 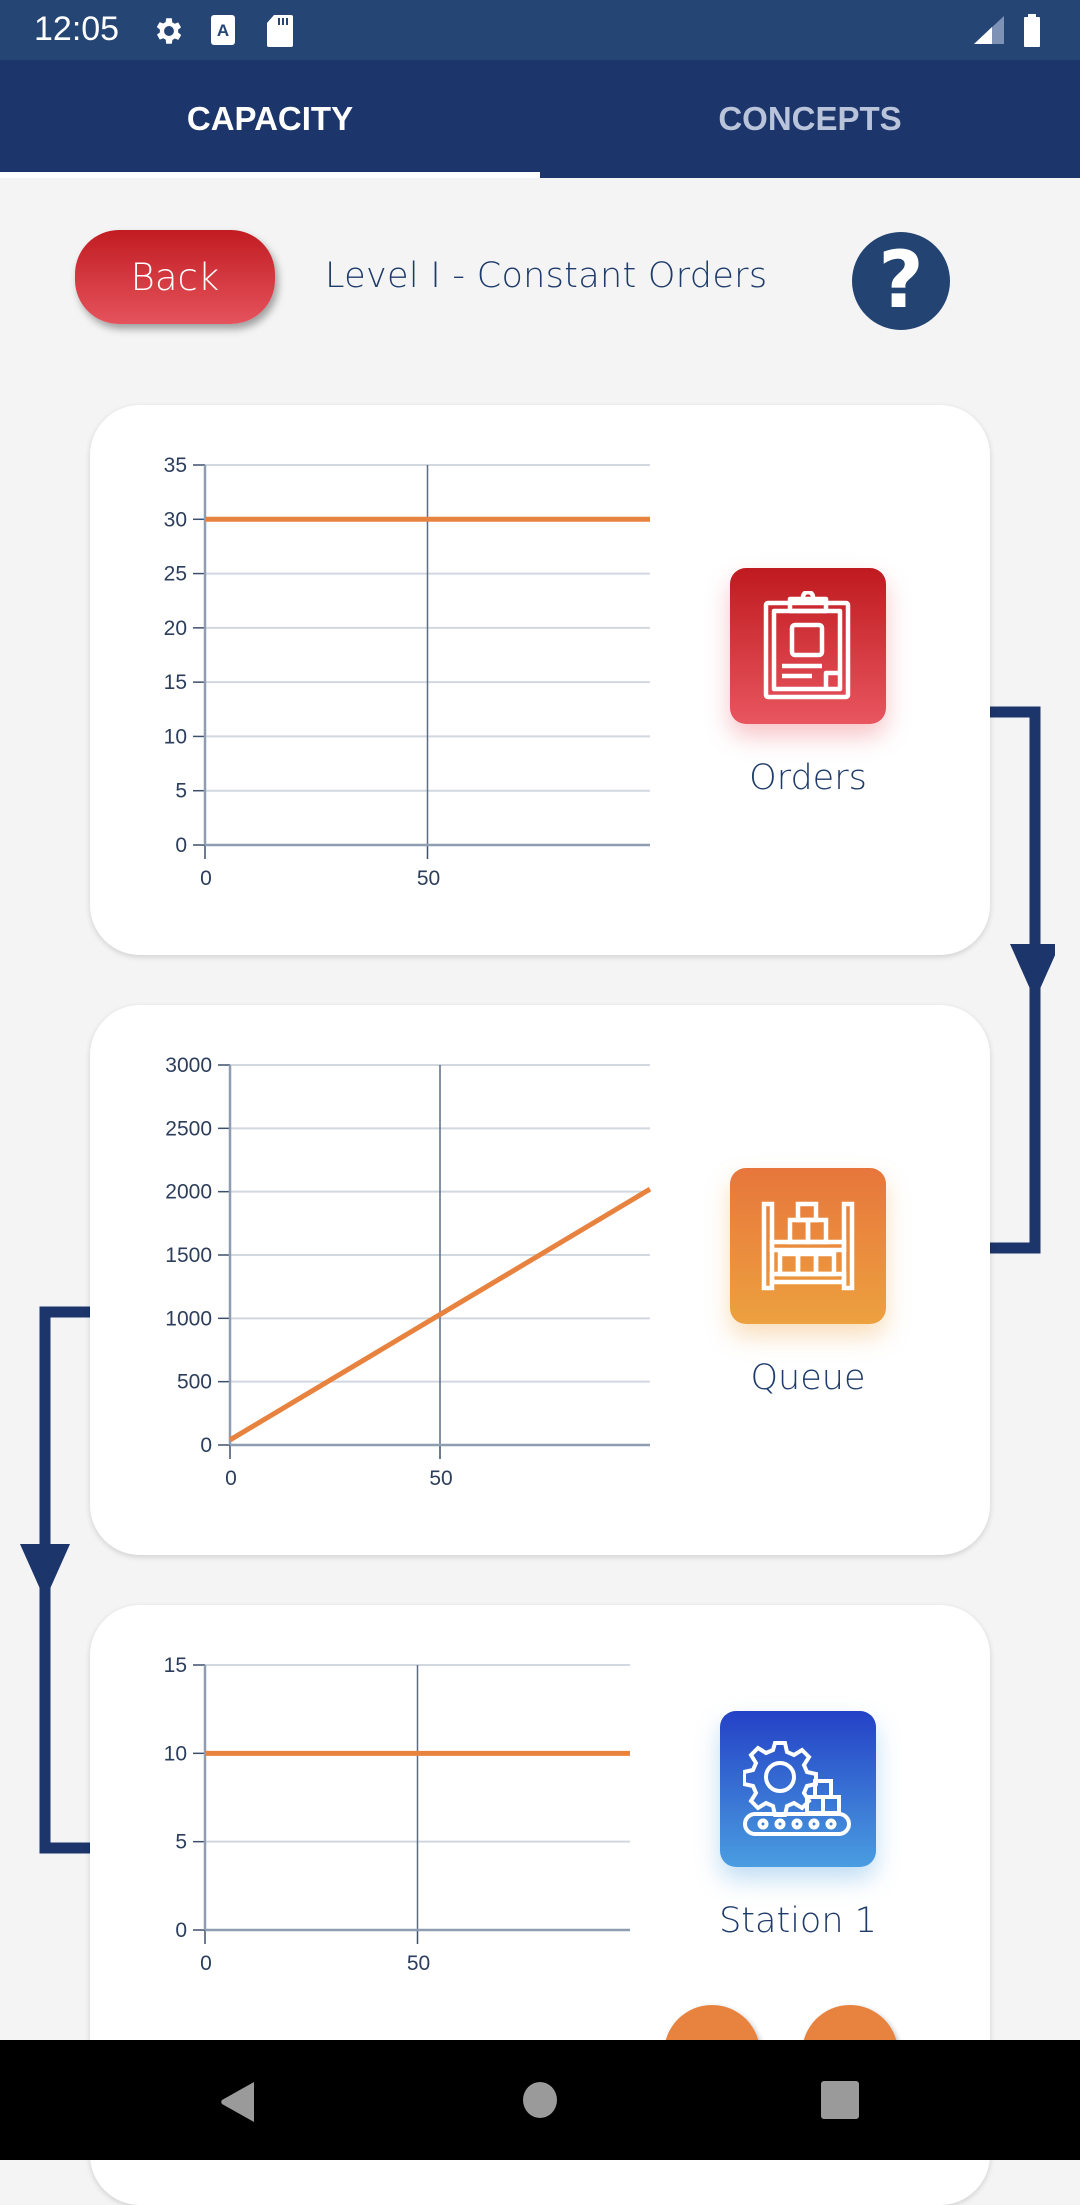 What do you see at coordinates (188, 1065) in the screenshot?
I see `y-tick-label: 3000` at bounding box center [188, 1065].